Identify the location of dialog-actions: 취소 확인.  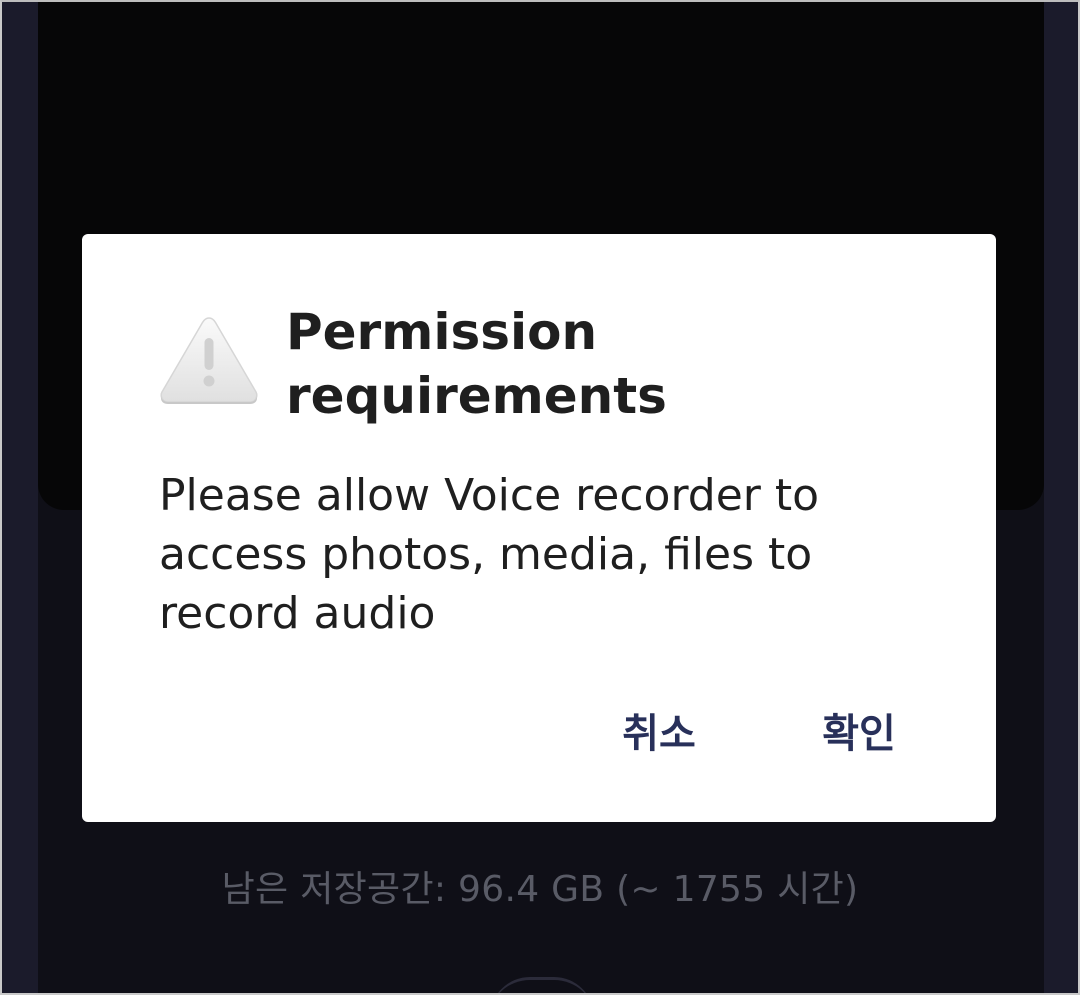
(539, 734).